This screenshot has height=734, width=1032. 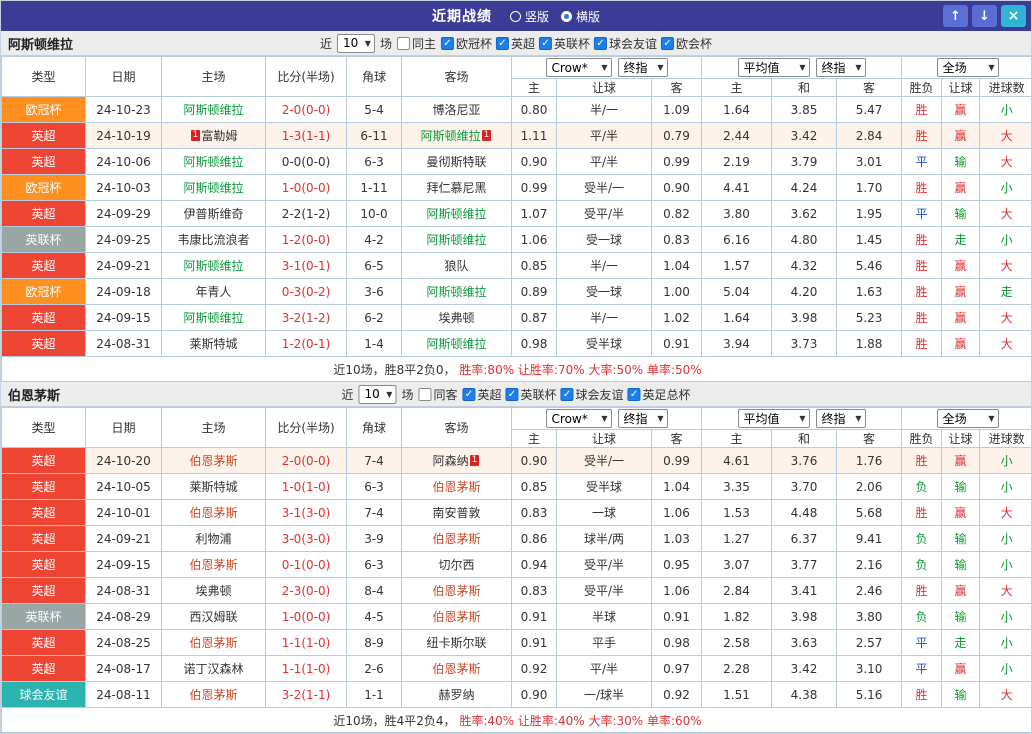 What do you see at coordinates (213, 291) in the screenshot?
I see `home-team: 年青人` at bounding box center [213, 291].